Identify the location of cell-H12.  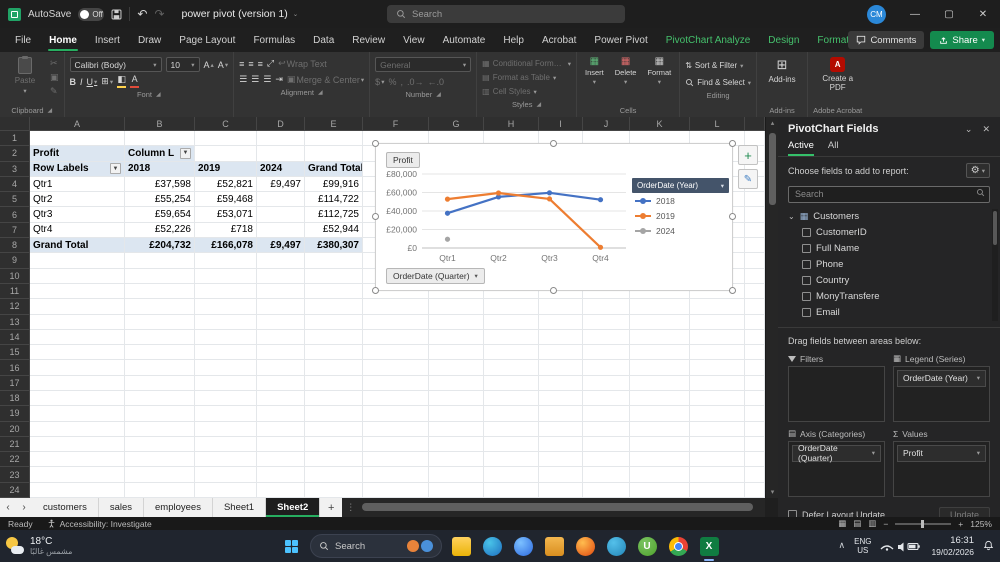
(511, 307).